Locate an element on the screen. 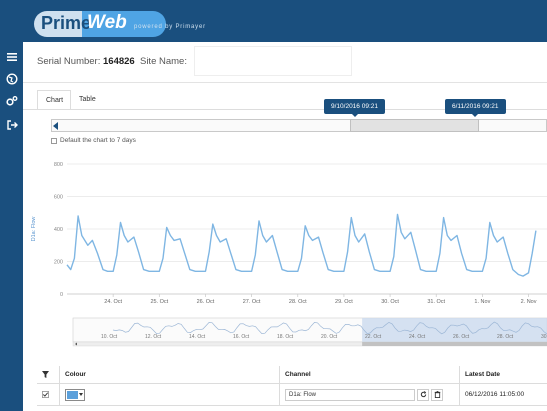  colour-picker is located at coordinates (75, 394).